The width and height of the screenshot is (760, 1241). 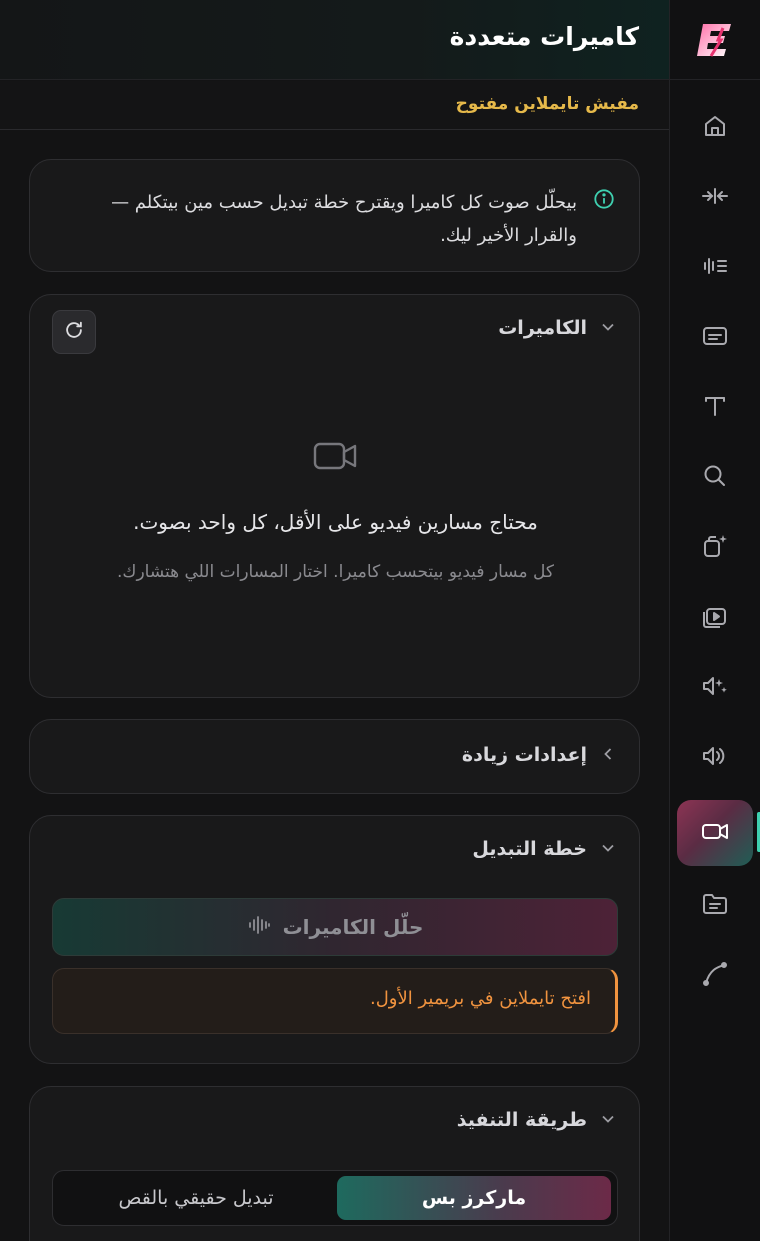 I want to click on speaker-icon, so click(x=715, y=758).